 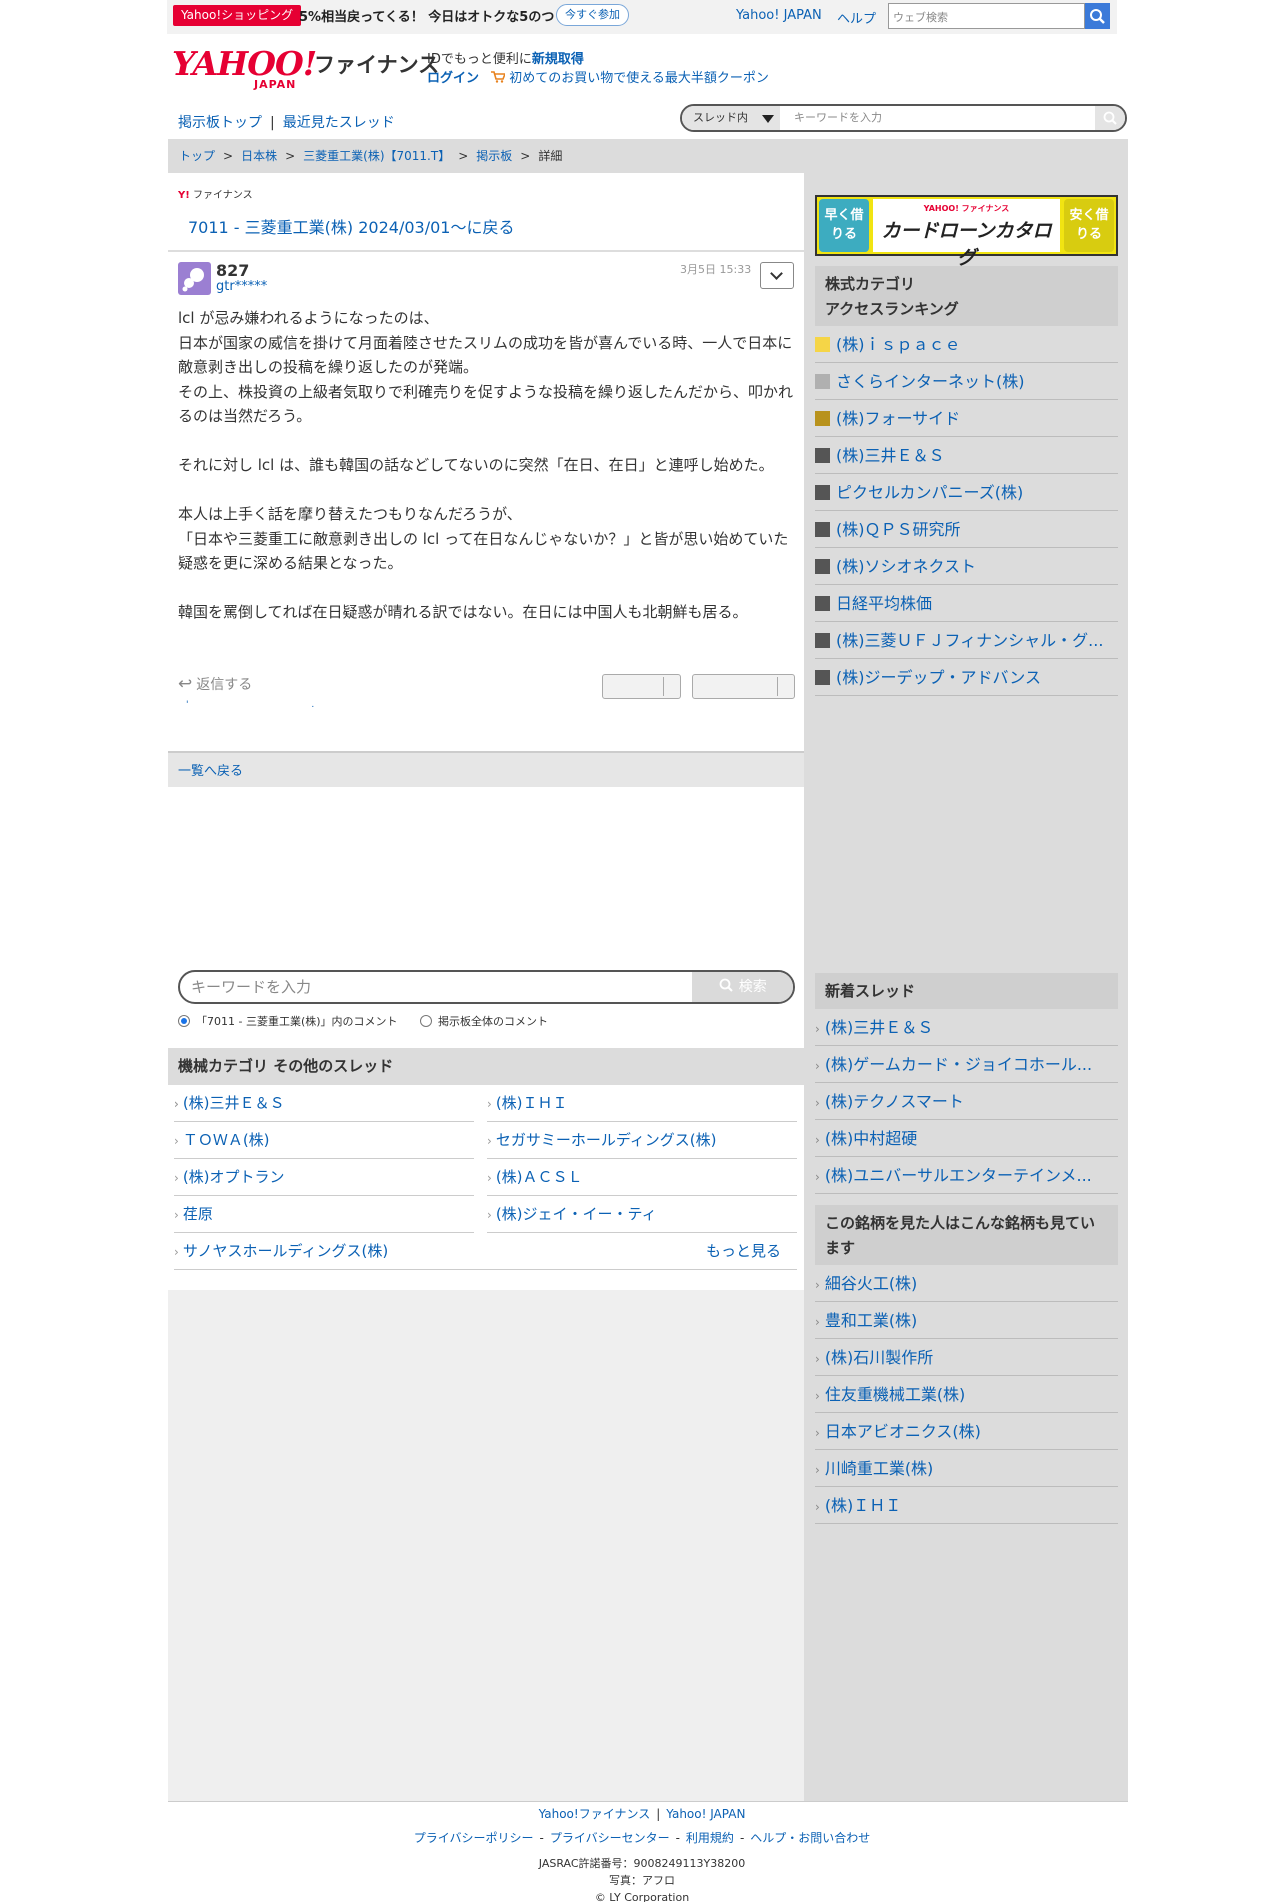 What do you see at coordinates (1110, 118) in the screenshot?
I see `thread-search-button` at bounding box center [1110, 118].